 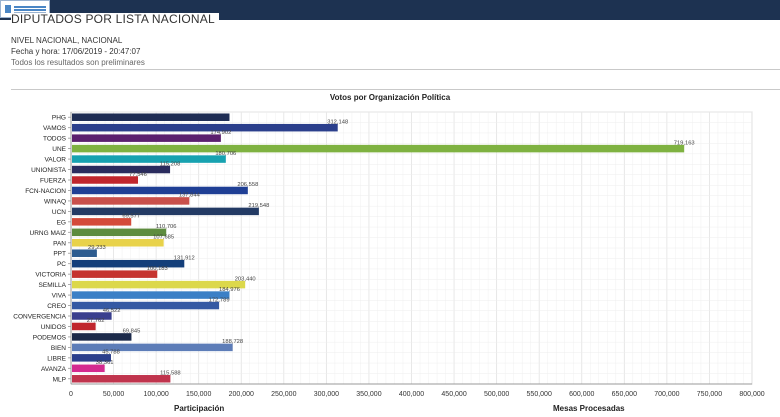 I want to click on x-tick-label: 450,000, so click(x=453, y=394).